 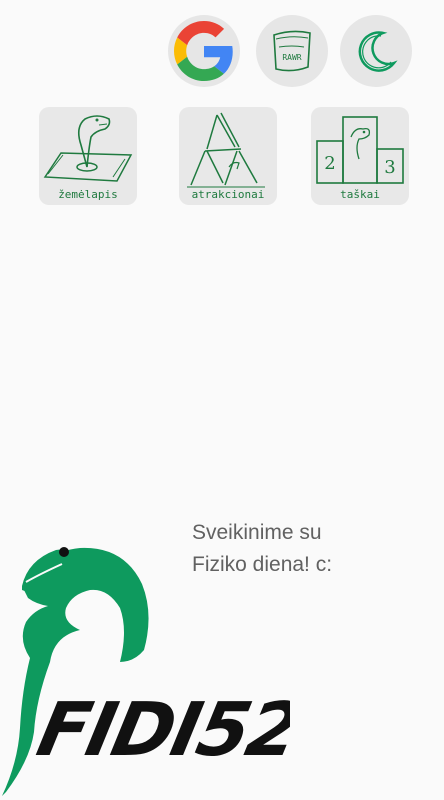 What do you see at coordinates (228, 194) in the screenshot?
I see `tile-attractions-label: atrakcionai` at bounding box center [228, 194].